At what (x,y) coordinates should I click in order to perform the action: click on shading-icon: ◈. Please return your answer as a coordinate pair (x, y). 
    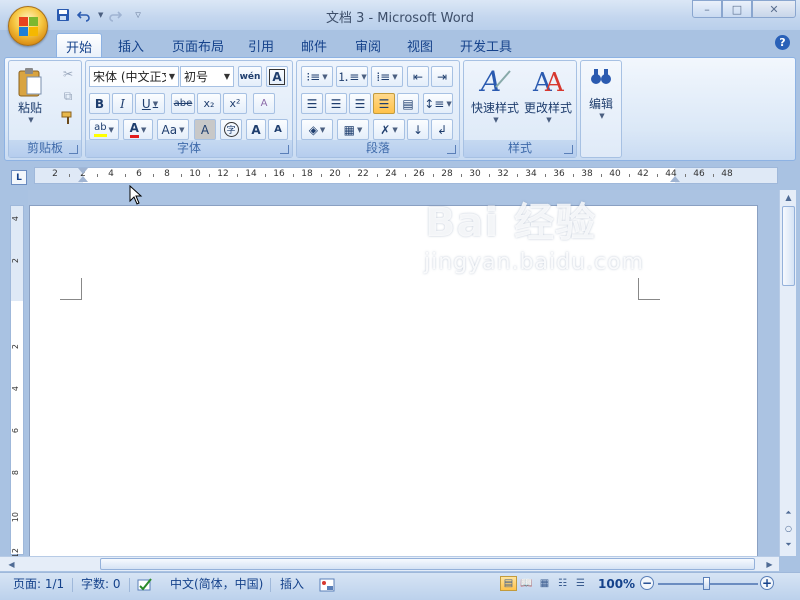
    Looking at the image, I should click on (313, 129).